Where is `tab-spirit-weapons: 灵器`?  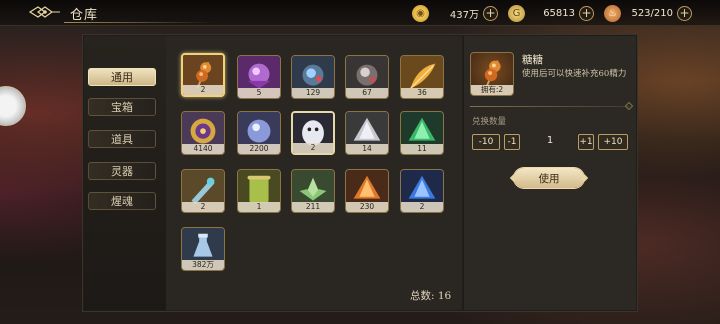
tab-spirit-weapons: 灵器 is located at coordinates (122, 171).